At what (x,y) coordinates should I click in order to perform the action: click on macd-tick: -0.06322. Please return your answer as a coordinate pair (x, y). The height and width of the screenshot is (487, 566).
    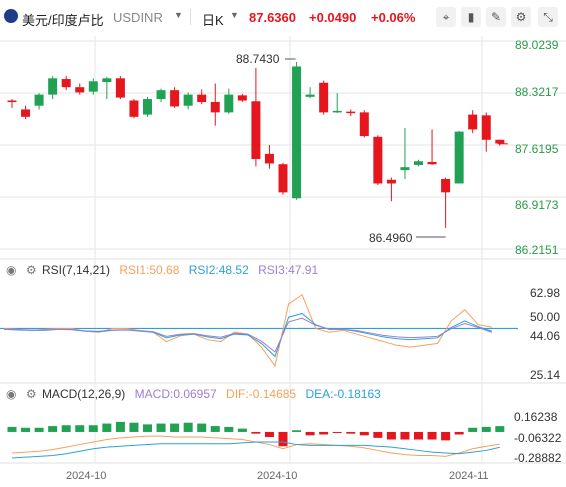
    Looking at the image, I should click on (538, 438).